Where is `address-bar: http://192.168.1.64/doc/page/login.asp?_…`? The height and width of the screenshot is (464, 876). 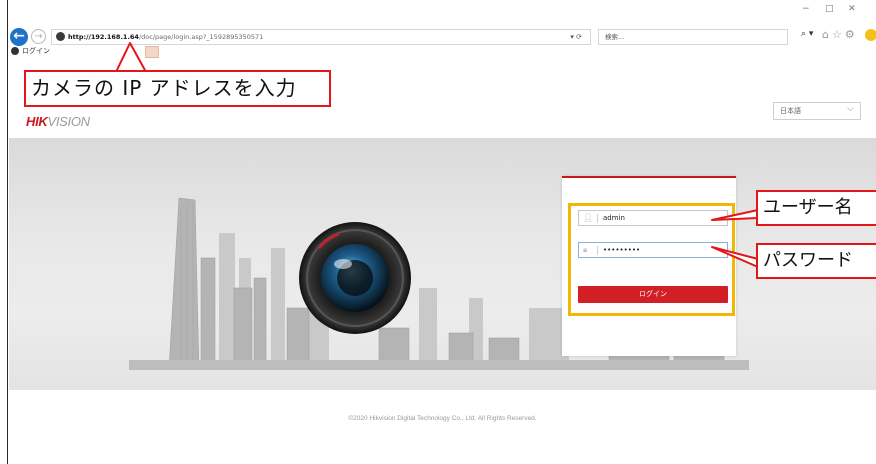 address-bar: http://192.168.1.64/doc/page/login.asp?_… is located at coordinates (321, 37).